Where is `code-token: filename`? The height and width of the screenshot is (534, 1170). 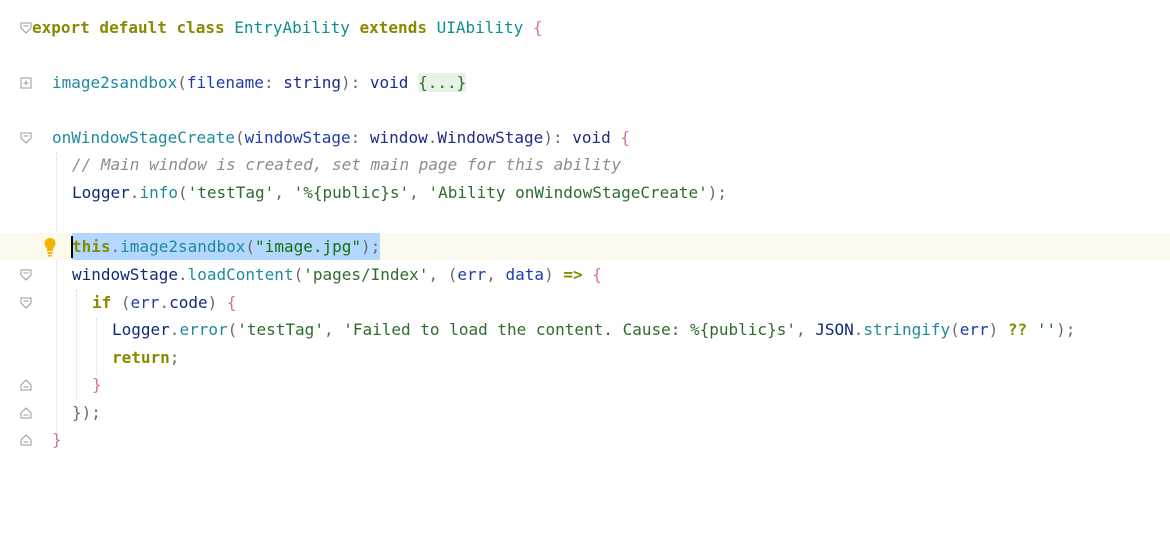
code-token: filename is located at coordinates (225, 82).